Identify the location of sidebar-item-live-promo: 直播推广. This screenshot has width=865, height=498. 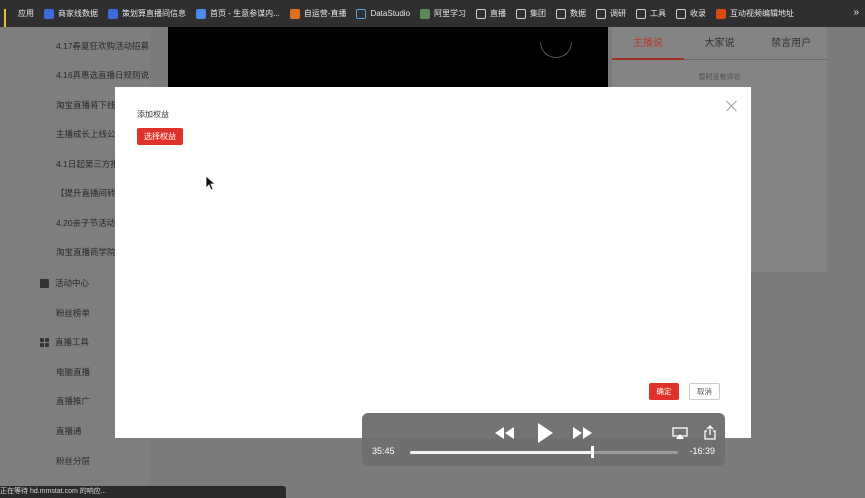
(73, 401).